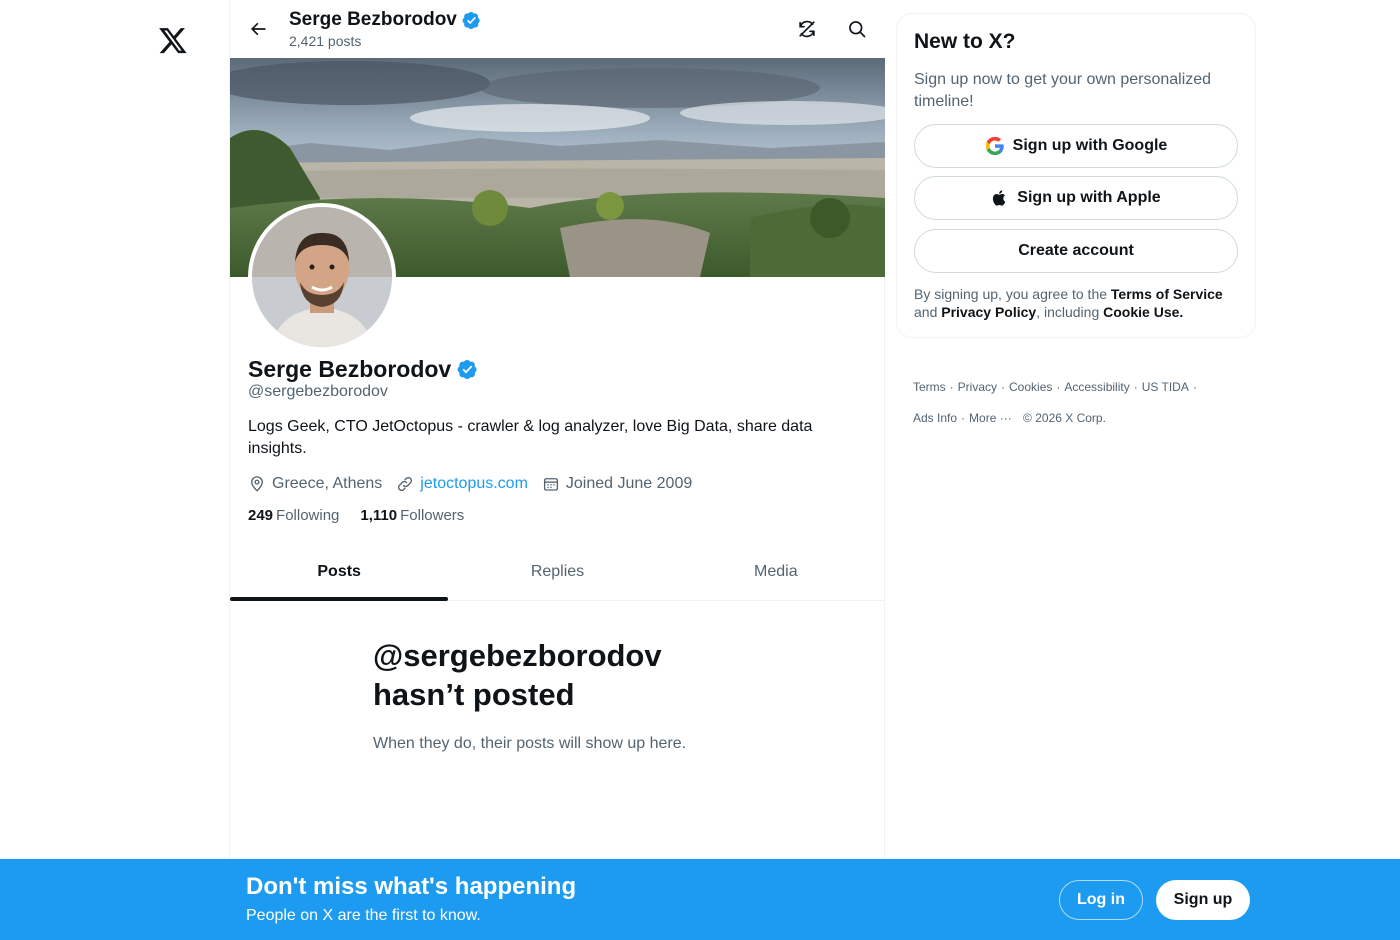 Image resolution: width=1400 pixels, height=940 pixels. I want to click on header-title: Serge Bezborodov 2,421 posts, so click(385, 29).